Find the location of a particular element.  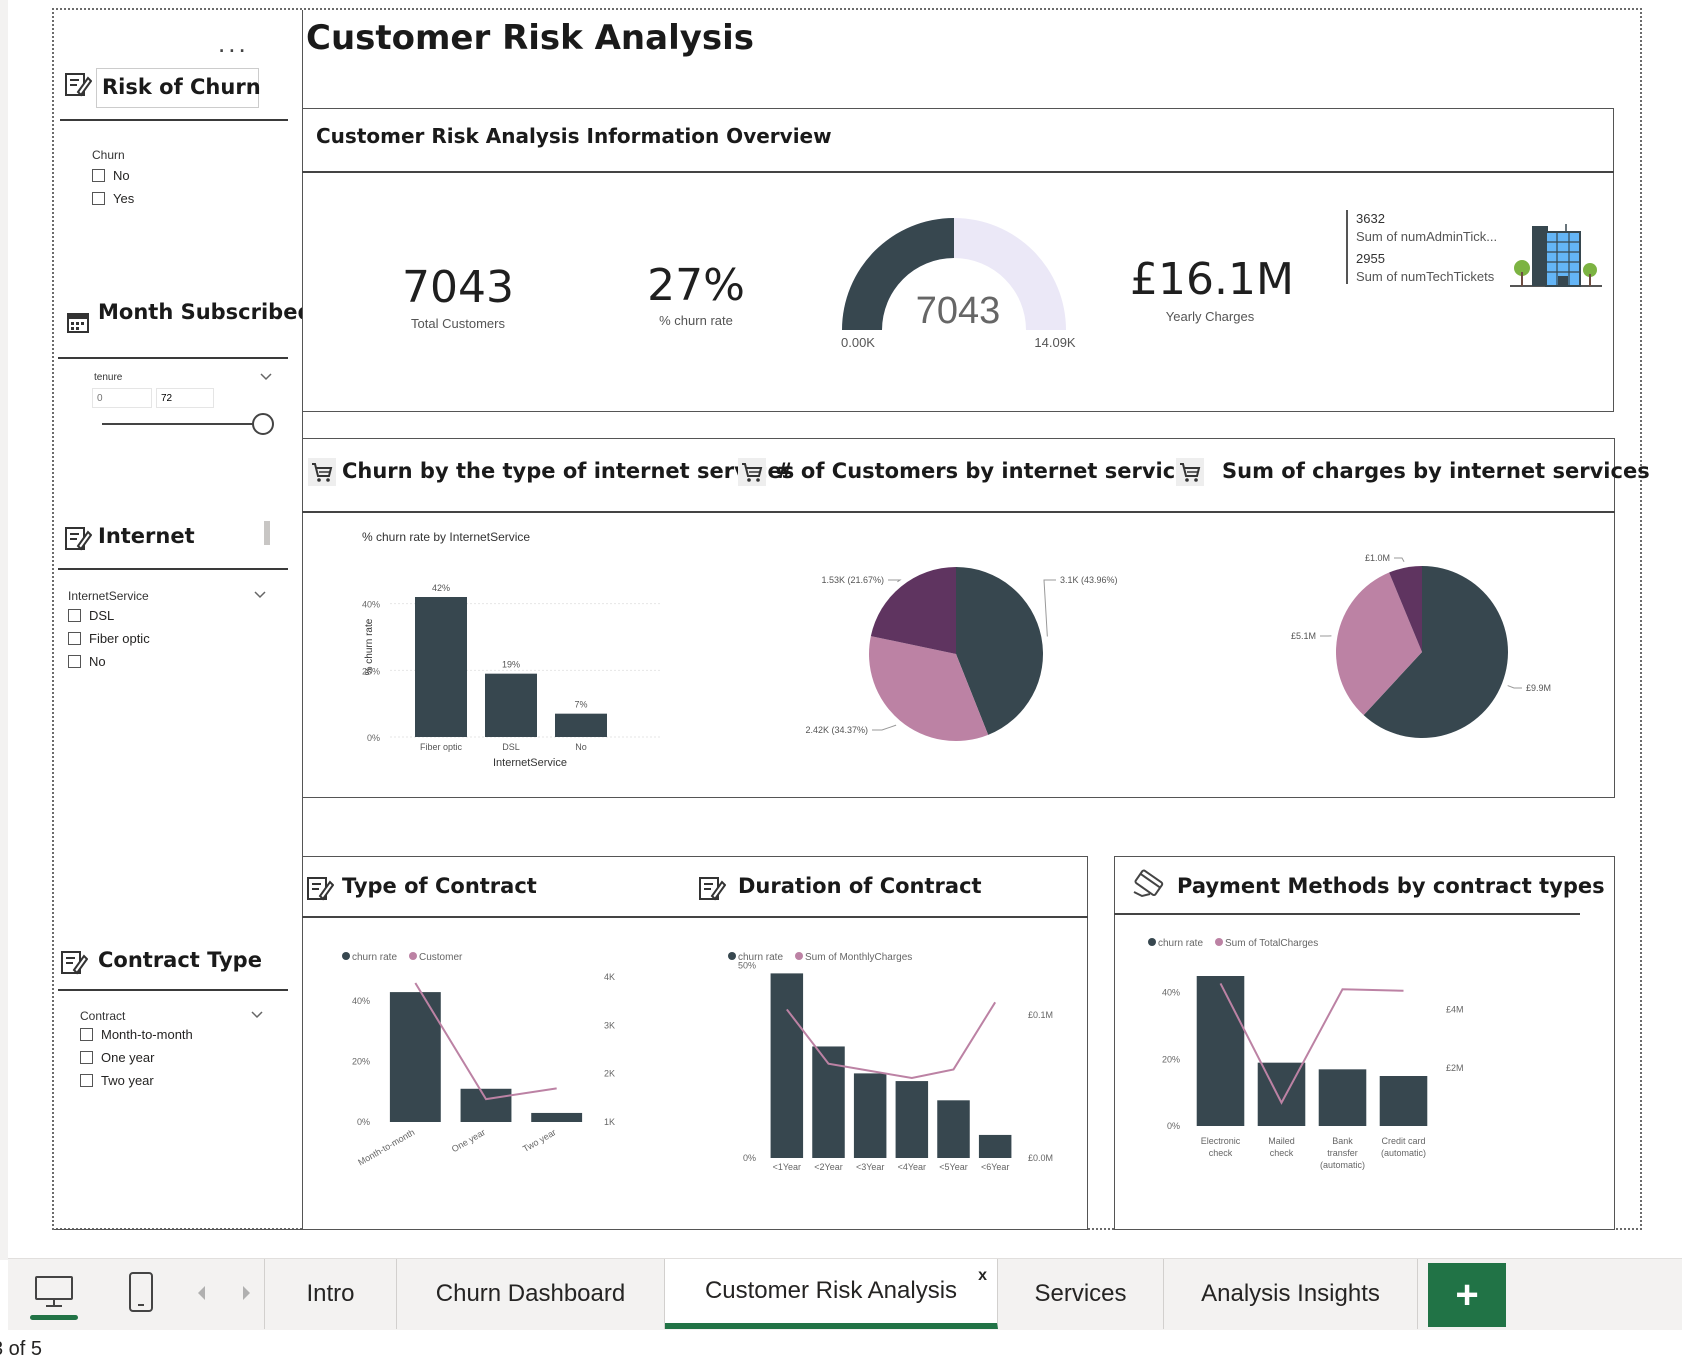

credit-card-hand-icon is located at coordinates (1148, 884).